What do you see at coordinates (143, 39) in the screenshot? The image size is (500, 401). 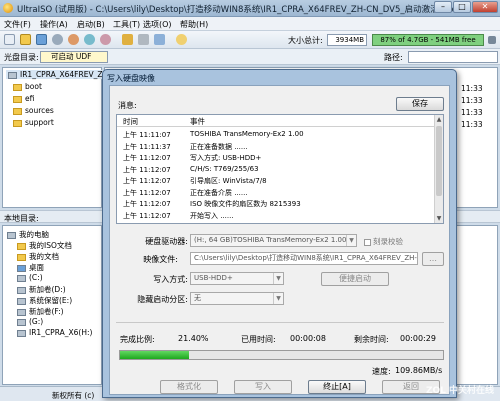 I see `settings-icon` at bounding box center [143, 39].